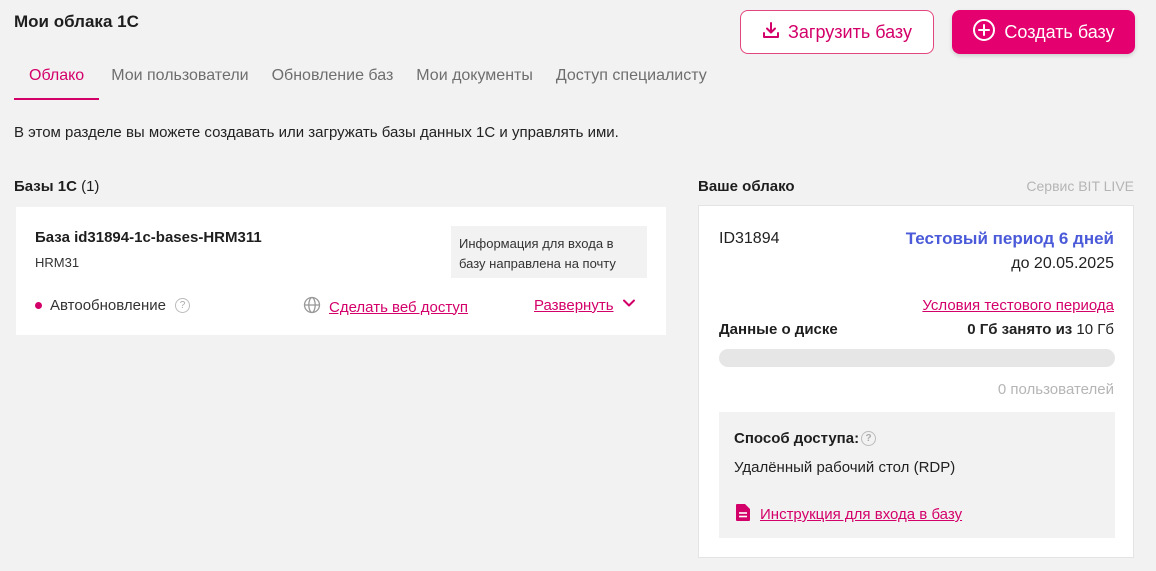  I want to click on base-config: HRM31, so click(57, 262).